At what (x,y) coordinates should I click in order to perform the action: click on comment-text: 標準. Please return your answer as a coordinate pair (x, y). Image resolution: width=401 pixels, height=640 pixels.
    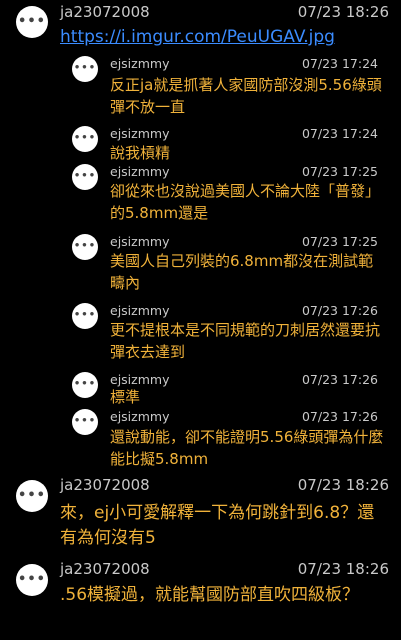
    Looking at the image, I should click on (125, 397).